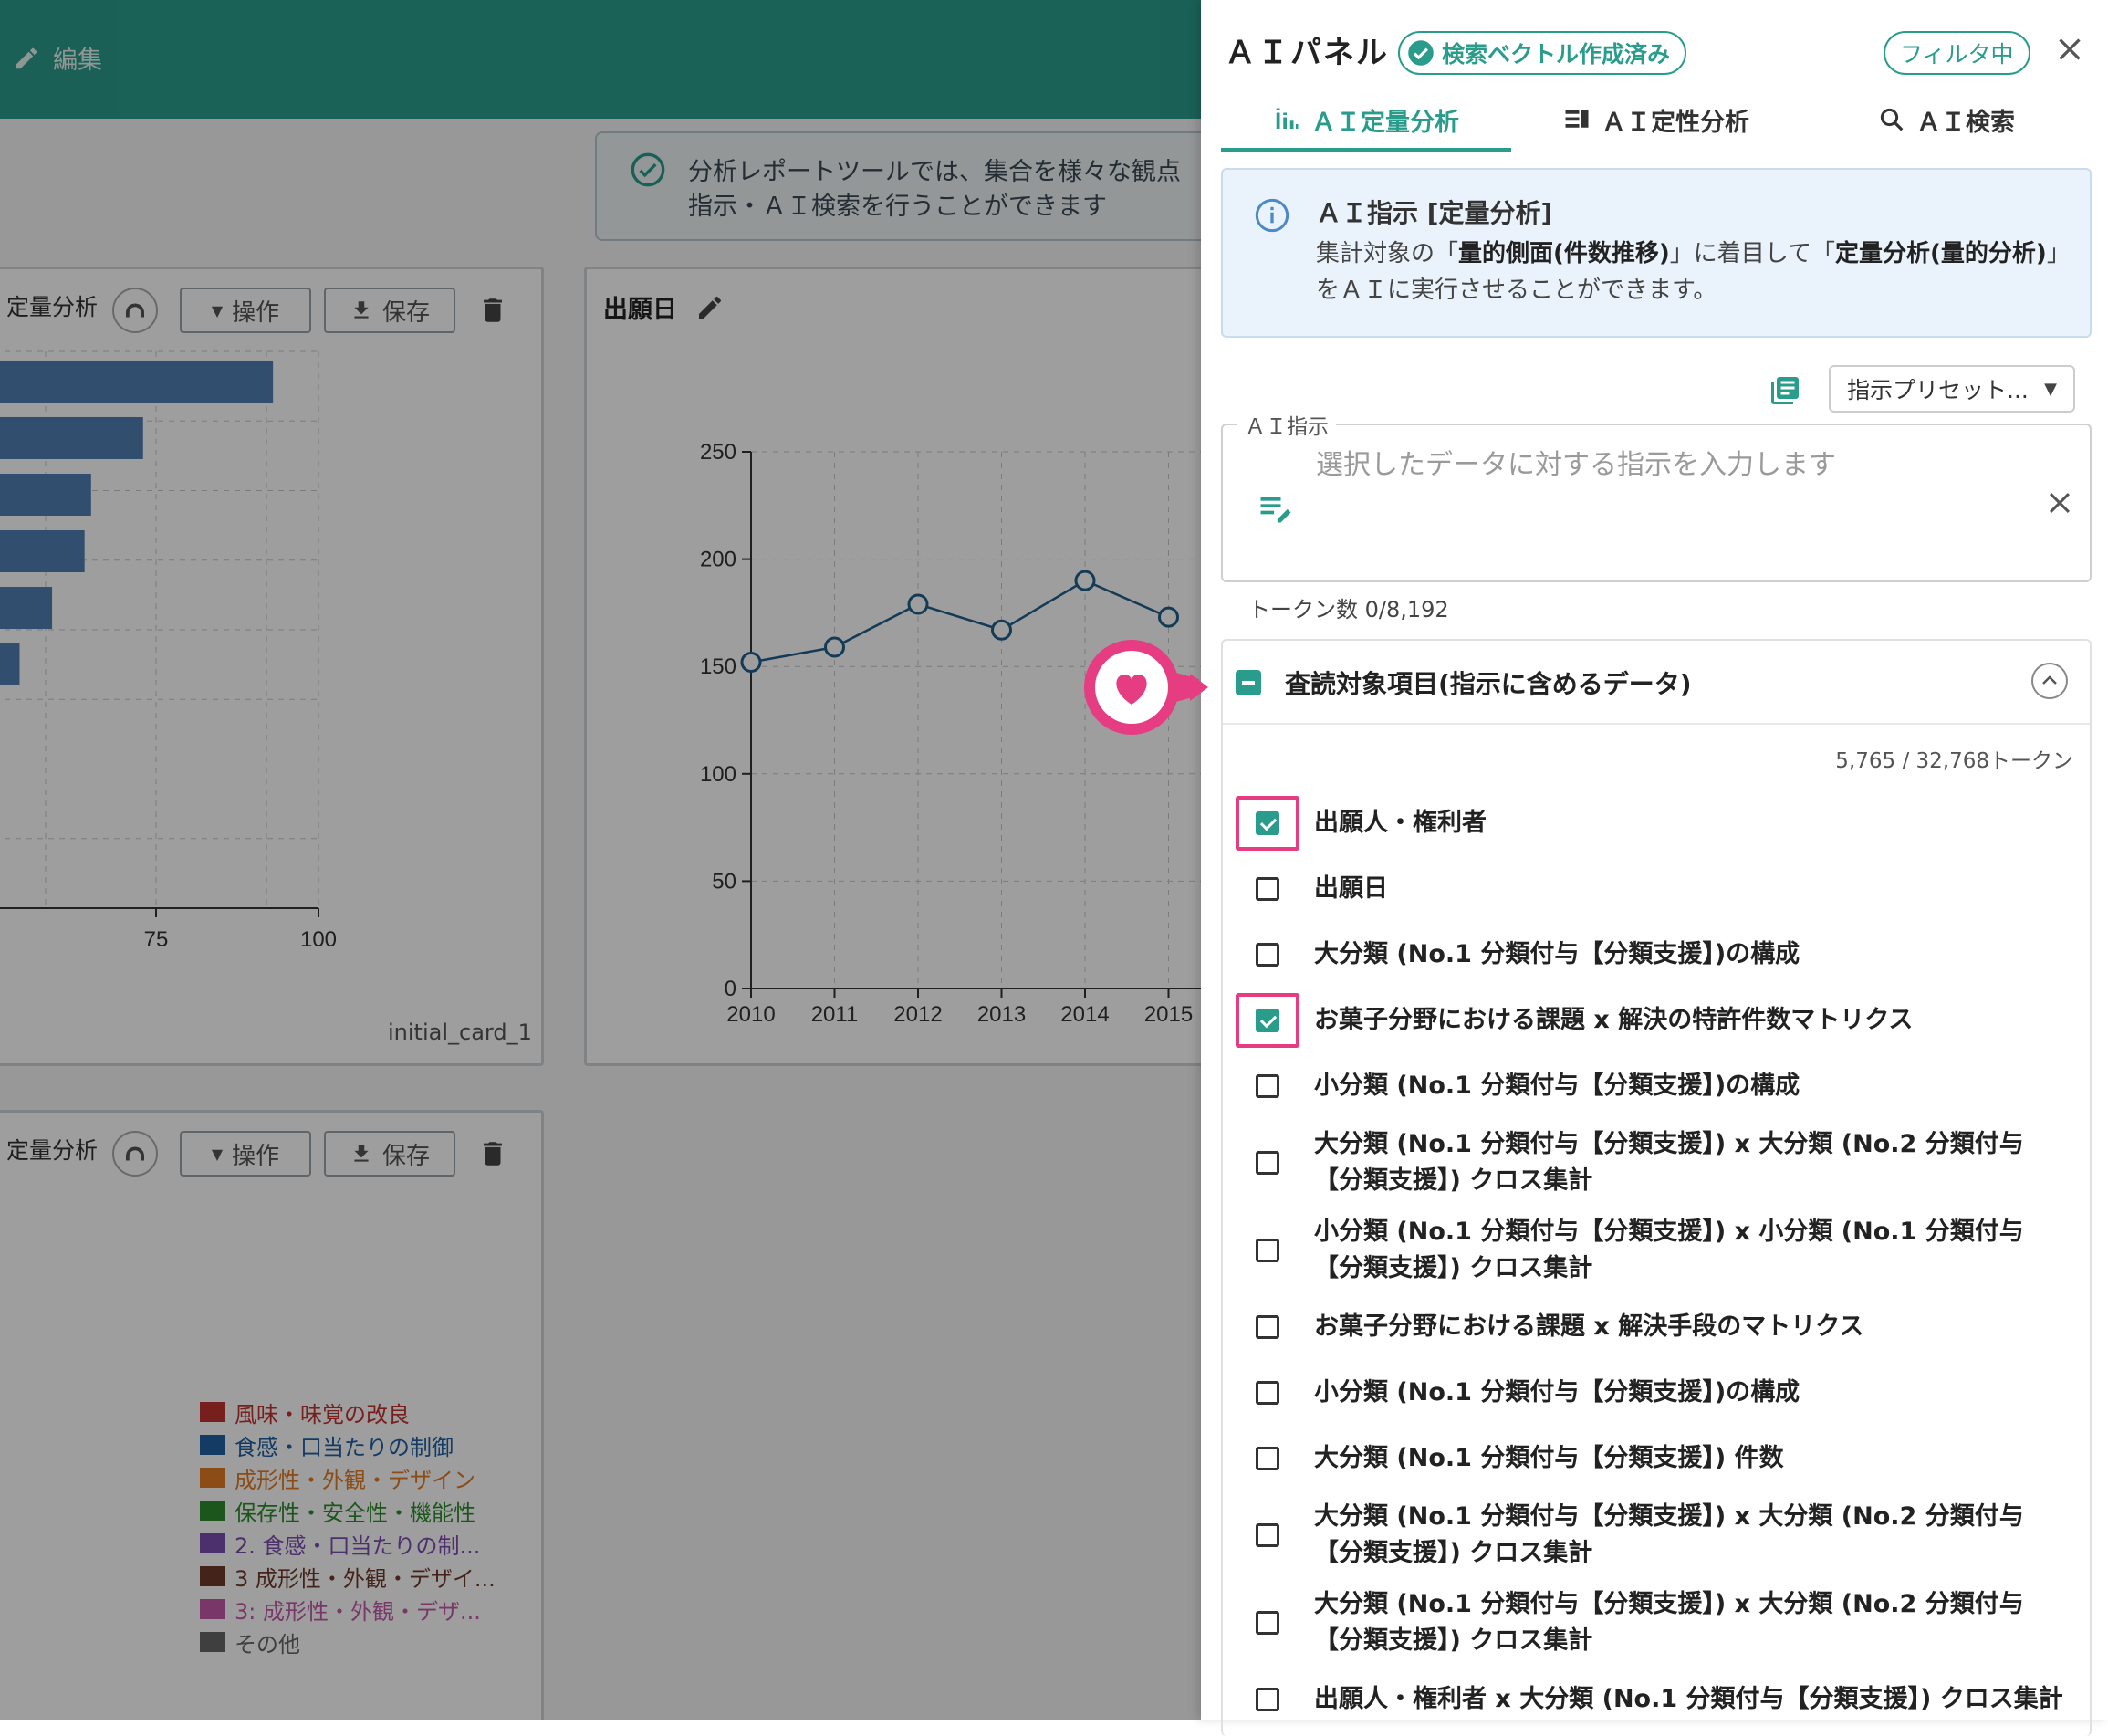 This screenshot has height=1736, width=2108. What do you see at coordinates (1785, 390) in the screenshot?
I see `library-books-icon` at bounding box center [1785, 390].